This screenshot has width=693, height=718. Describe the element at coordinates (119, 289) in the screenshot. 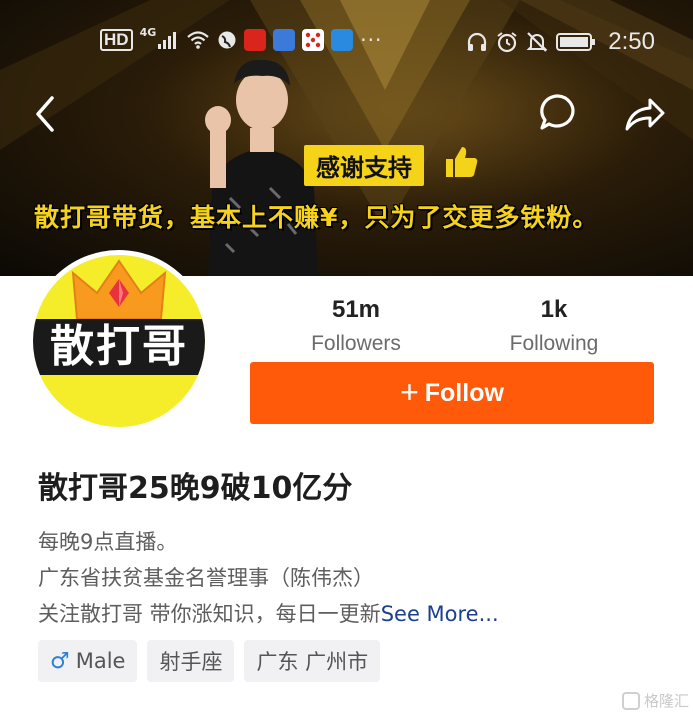

I see `crown-icon` at that location.